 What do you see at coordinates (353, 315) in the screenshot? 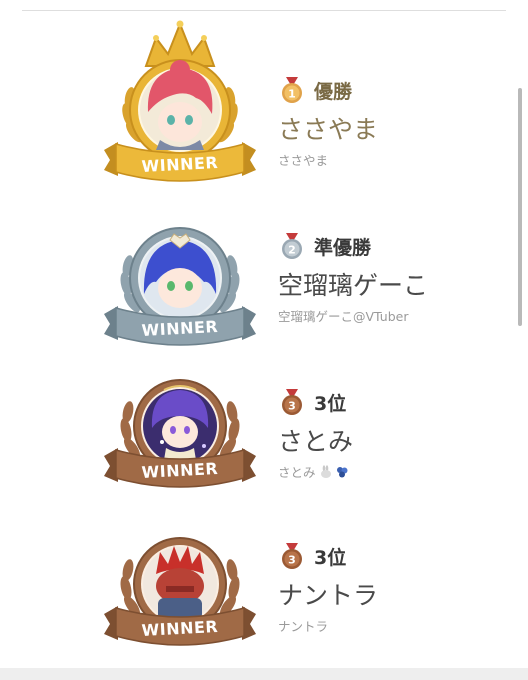
I see `user-handle: 空瑠璃ゲーこ@VTuber` at bounding box center [353, 315].